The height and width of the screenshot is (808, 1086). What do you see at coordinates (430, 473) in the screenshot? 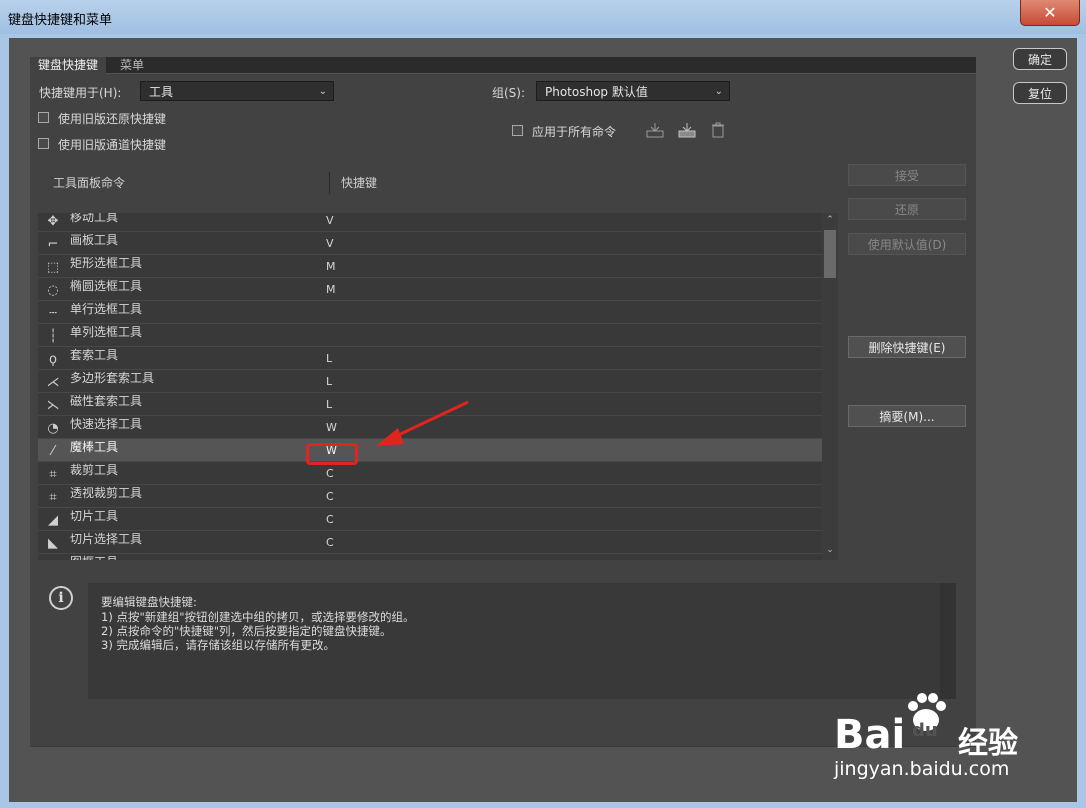
I see `table-row: ⌗ 裁剪工具 C` at bounding box center [430, 473].